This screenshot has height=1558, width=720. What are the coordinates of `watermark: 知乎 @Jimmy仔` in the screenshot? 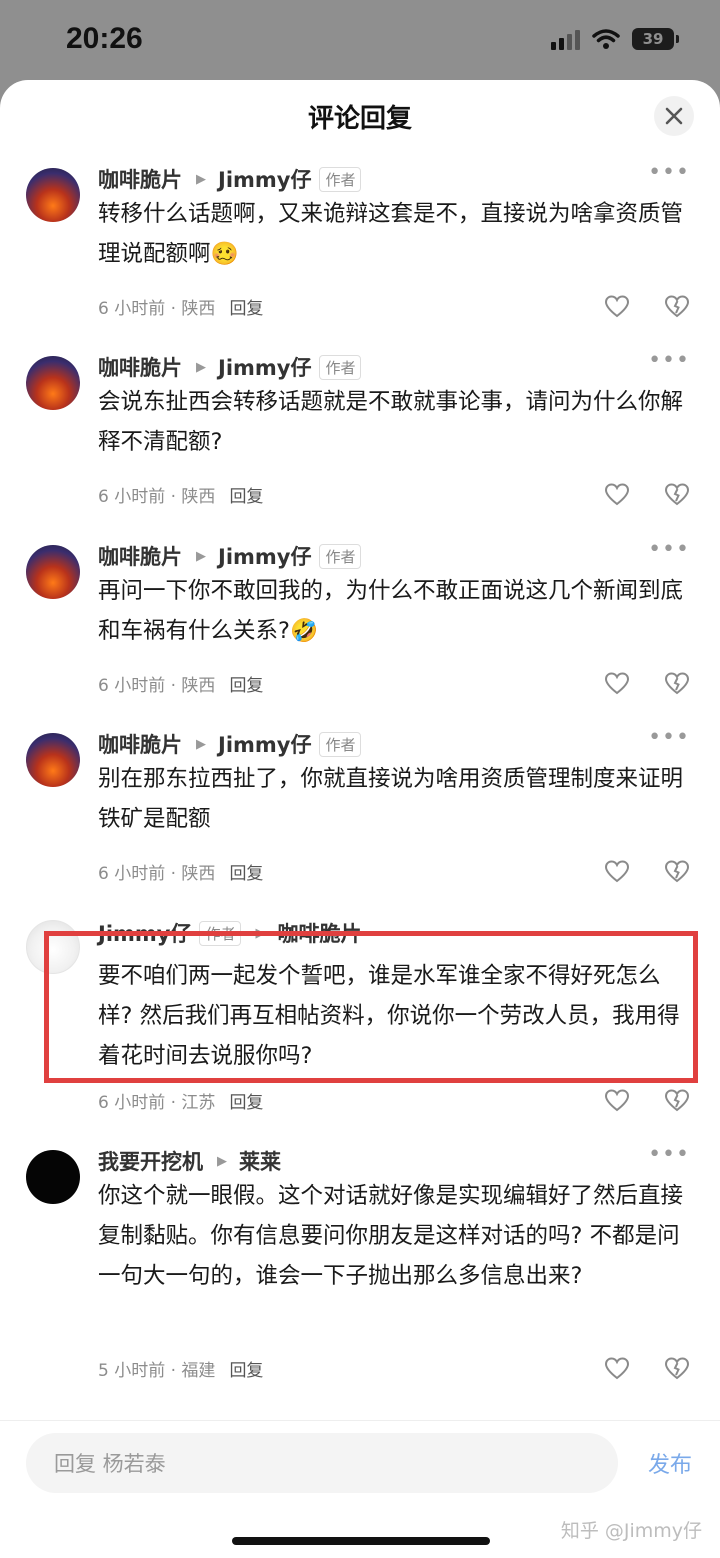 It's located at (631, 1531).